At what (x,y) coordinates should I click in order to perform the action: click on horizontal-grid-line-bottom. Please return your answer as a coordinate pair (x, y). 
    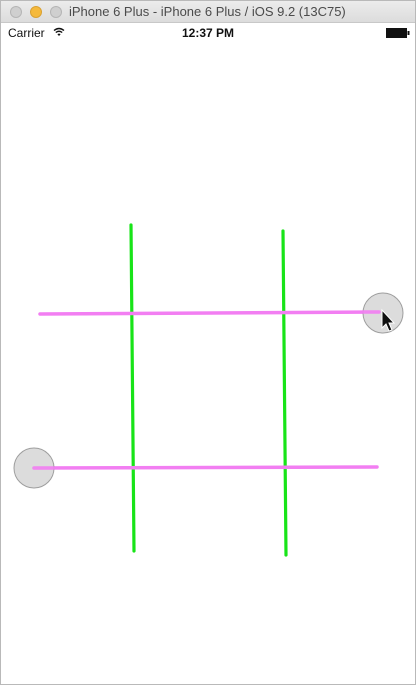
    Looking at the image, I should click on (205, 467).